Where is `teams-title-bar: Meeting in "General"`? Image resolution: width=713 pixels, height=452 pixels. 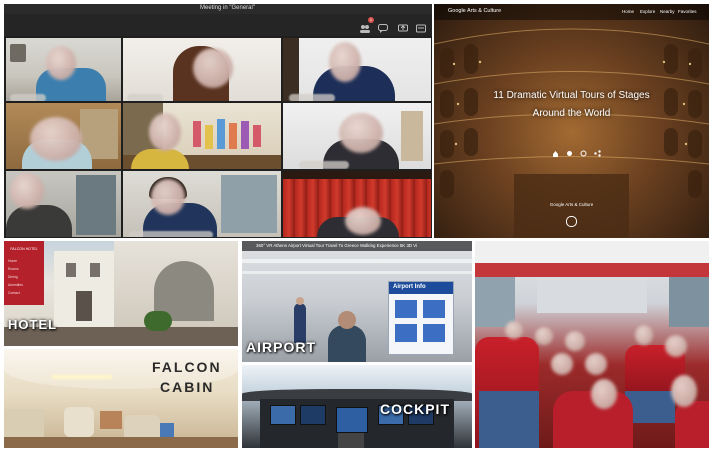
teams-title-bar: Meeting in "General" is located at coordinates (218, 9).